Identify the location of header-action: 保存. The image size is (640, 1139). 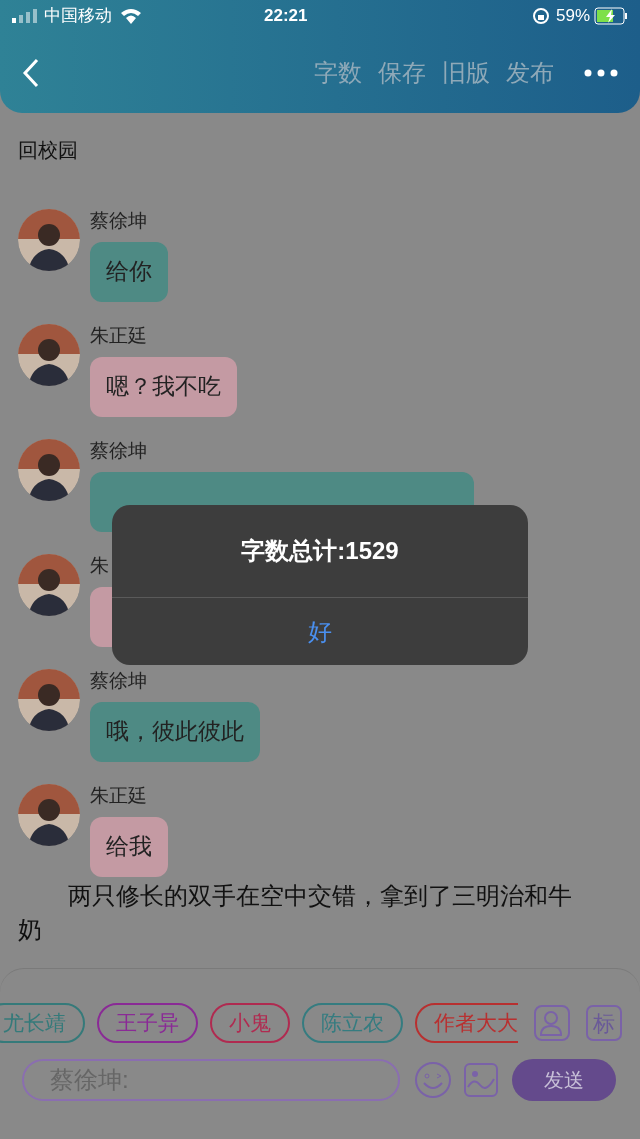
(402, 72).